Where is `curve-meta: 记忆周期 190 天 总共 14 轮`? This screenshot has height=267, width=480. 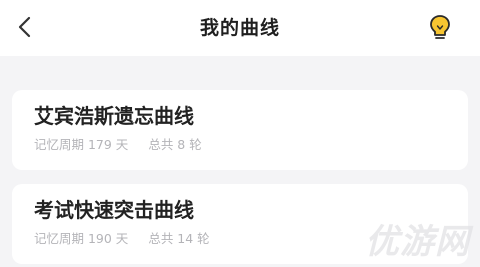
curve-meta: 记忆周期 190 天 总共 14 轮 is located at coordinates (122, 239).